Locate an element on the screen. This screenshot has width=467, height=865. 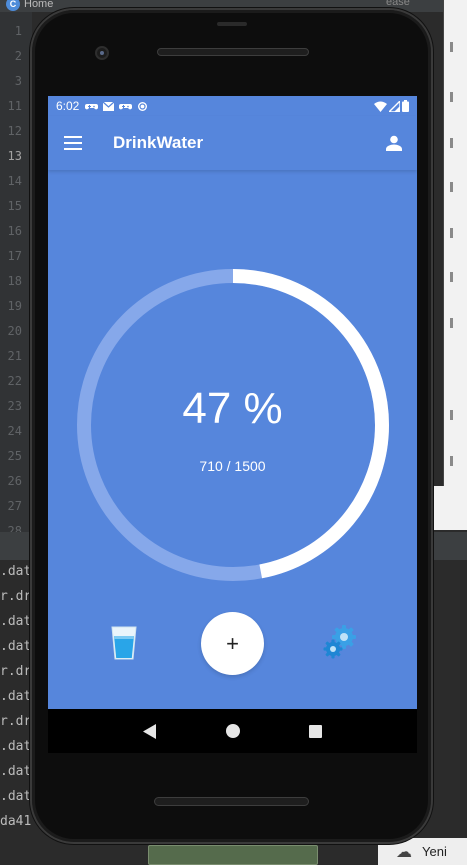
line-number: 15 is located at coordinates (14, 206).